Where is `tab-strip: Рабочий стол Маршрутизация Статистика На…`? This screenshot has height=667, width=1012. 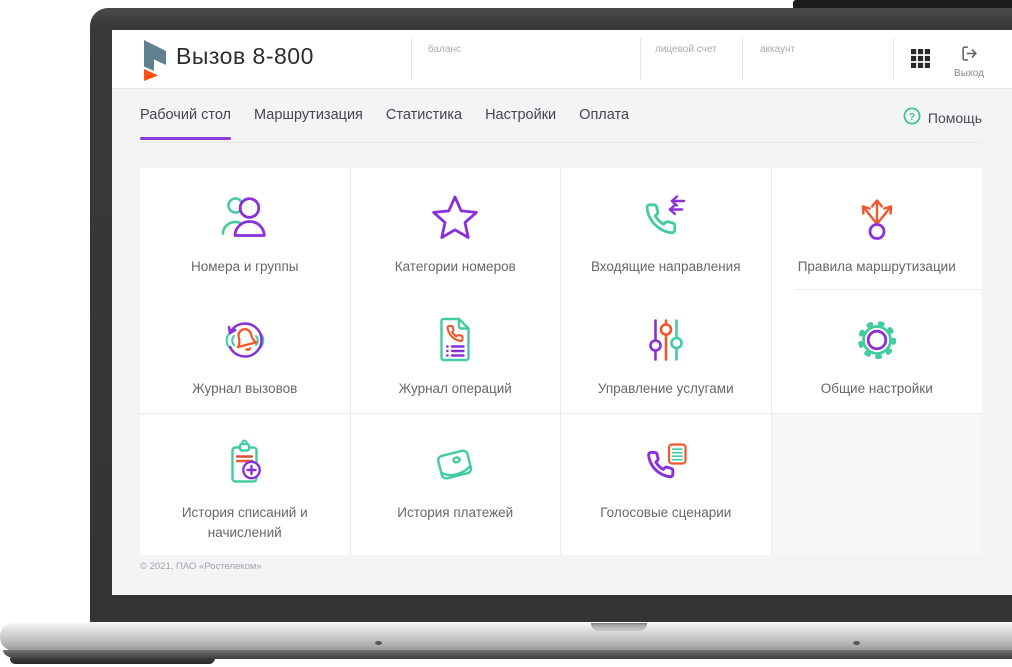
tab-strip: Рабочий стол Маршрутизация Статистика На… is located at coordinates (384, 123).